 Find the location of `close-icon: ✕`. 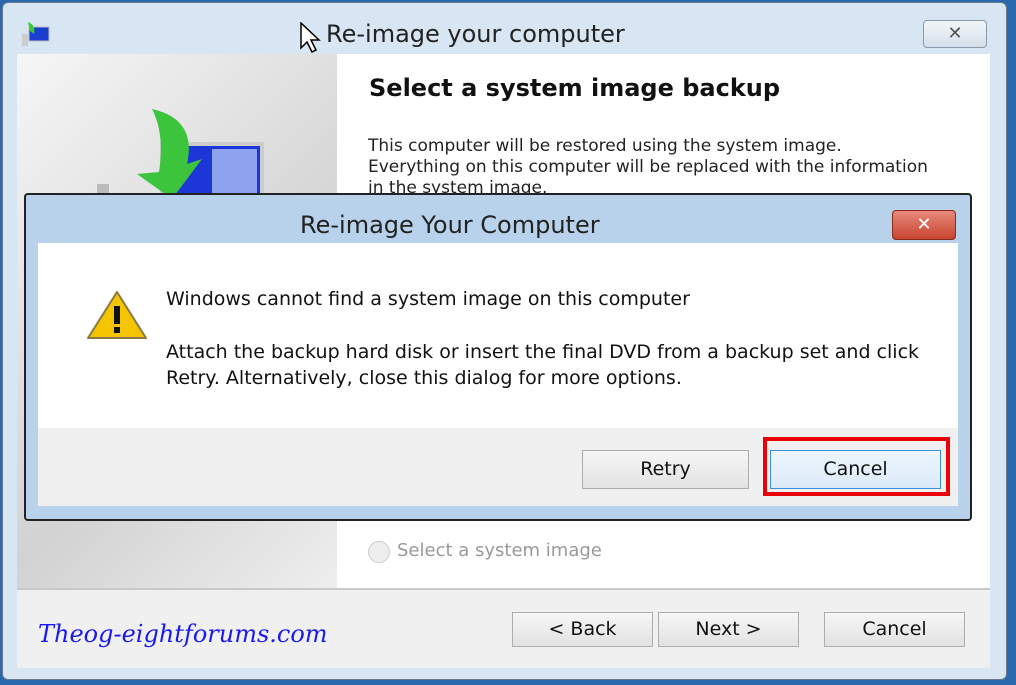

close-icon: ✕ is located at coordinates (955, 33).